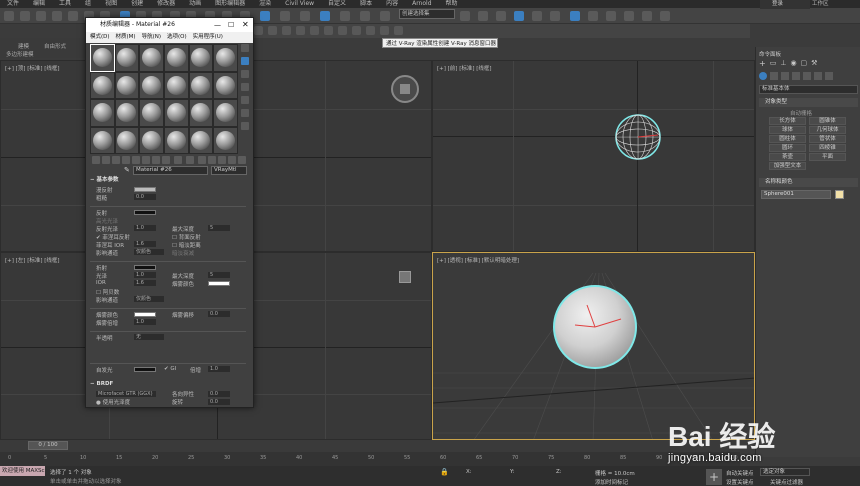 This screenshot has height=486, width=860. What do you see at coordinates (808, 89) in the screenshot?
I see `category-dropdown: 标准基本体` at bounding box center [808, 89].